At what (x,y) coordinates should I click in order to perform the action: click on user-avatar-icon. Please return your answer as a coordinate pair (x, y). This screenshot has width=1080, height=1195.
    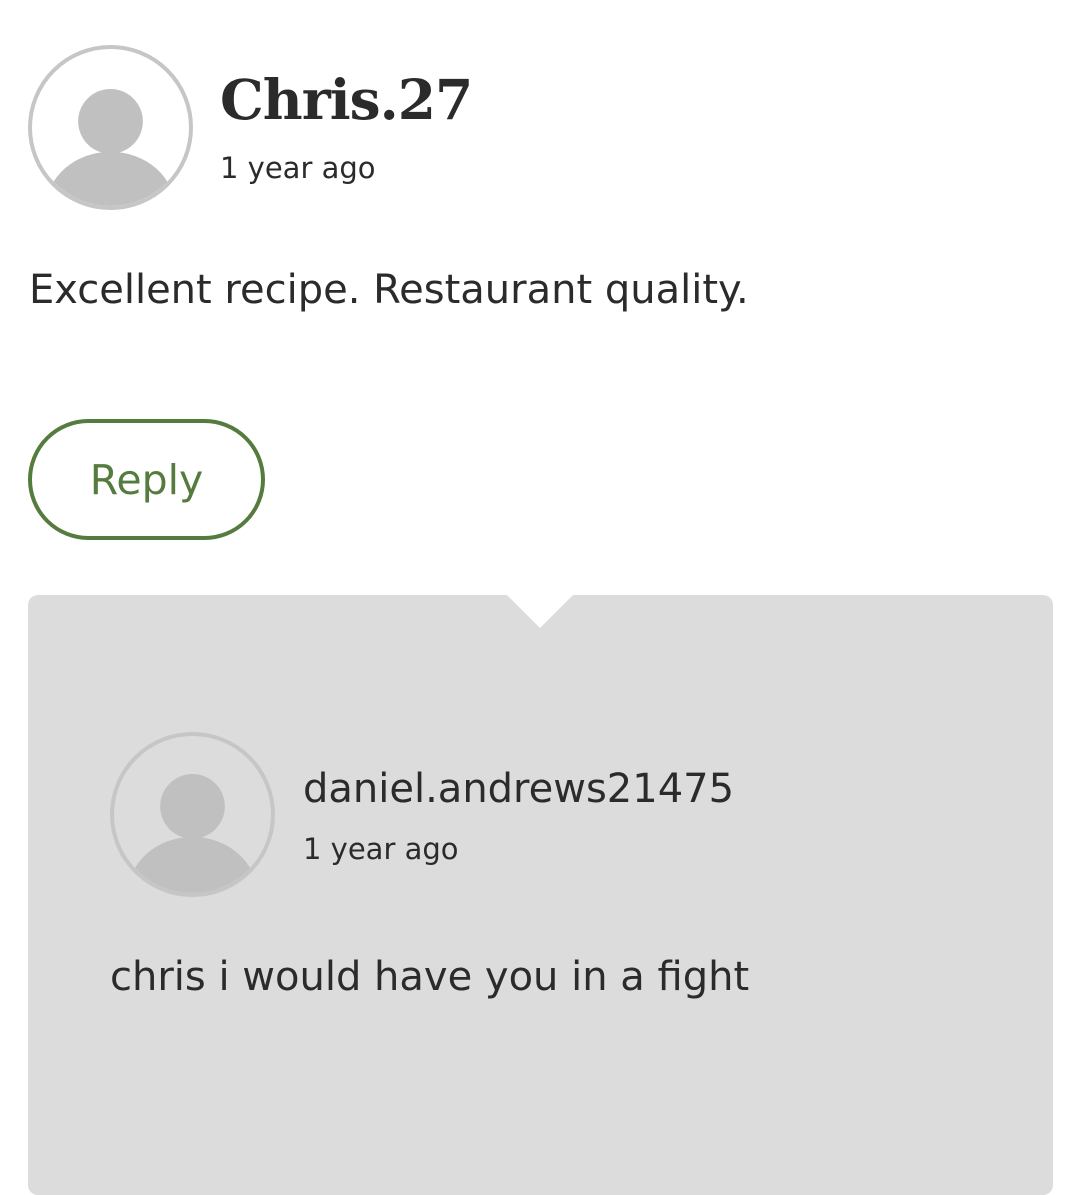
    Looking at the image, I should click on (110, 127).